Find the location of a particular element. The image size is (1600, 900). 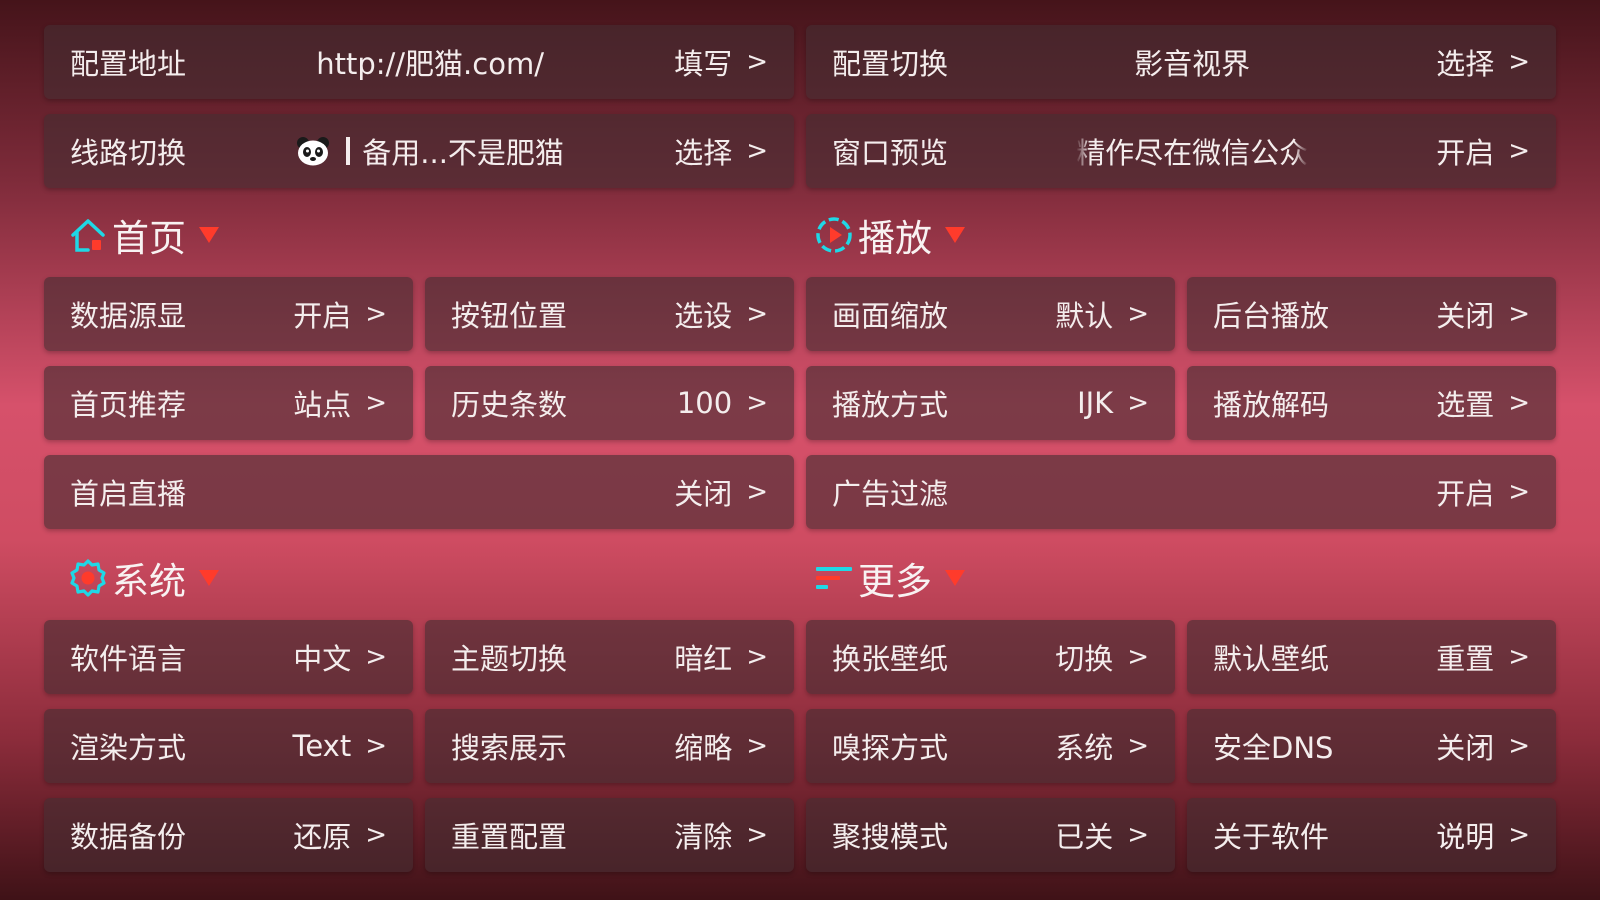

row-label: 安全DNS is located at coordinates (1273, 748).